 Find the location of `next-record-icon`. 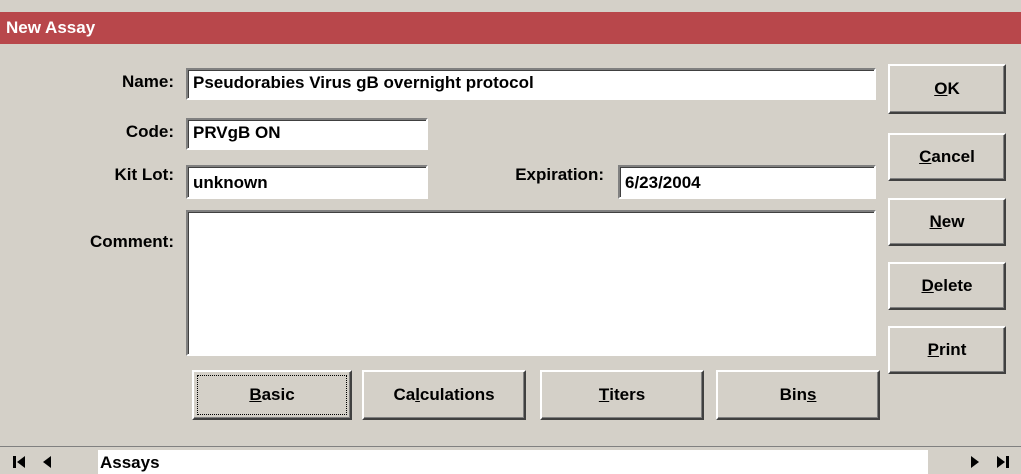

next-record-icon is located at coordinates (975, 462).